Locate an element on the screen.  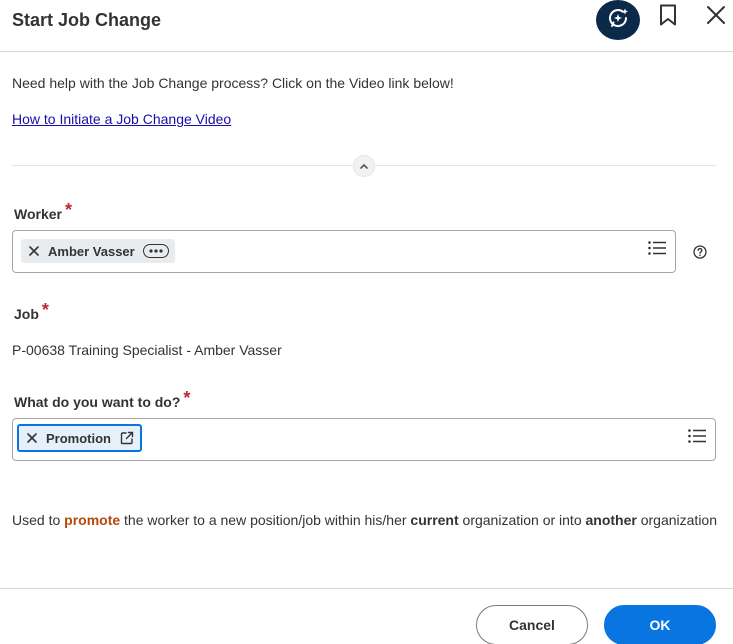
video-link: How to Initiate a Job Change Video is located at coordinates (121, 119).